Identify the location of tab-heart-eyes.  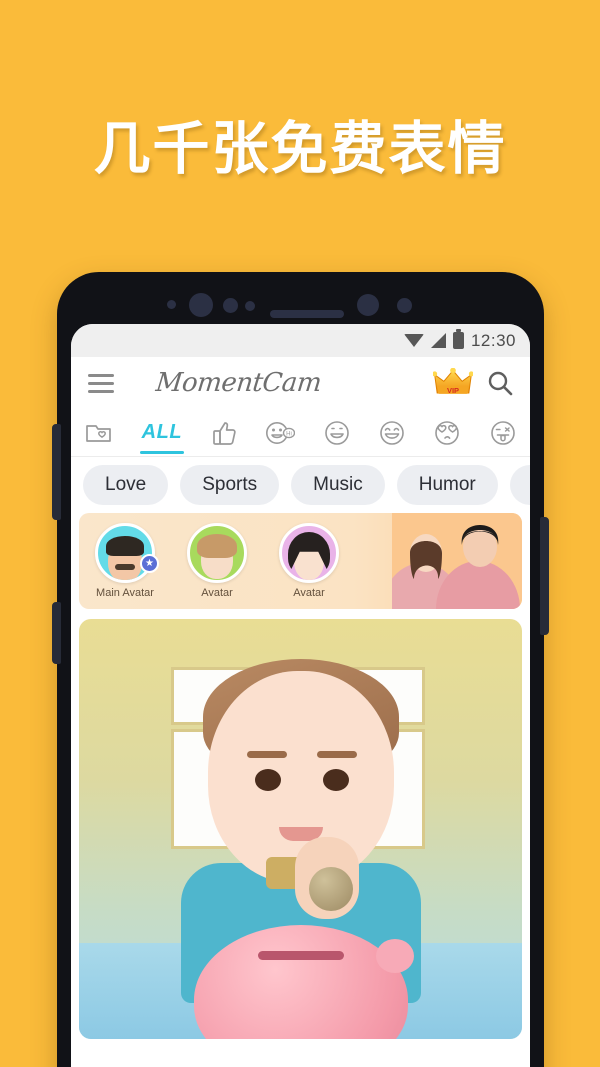
(447, 433).